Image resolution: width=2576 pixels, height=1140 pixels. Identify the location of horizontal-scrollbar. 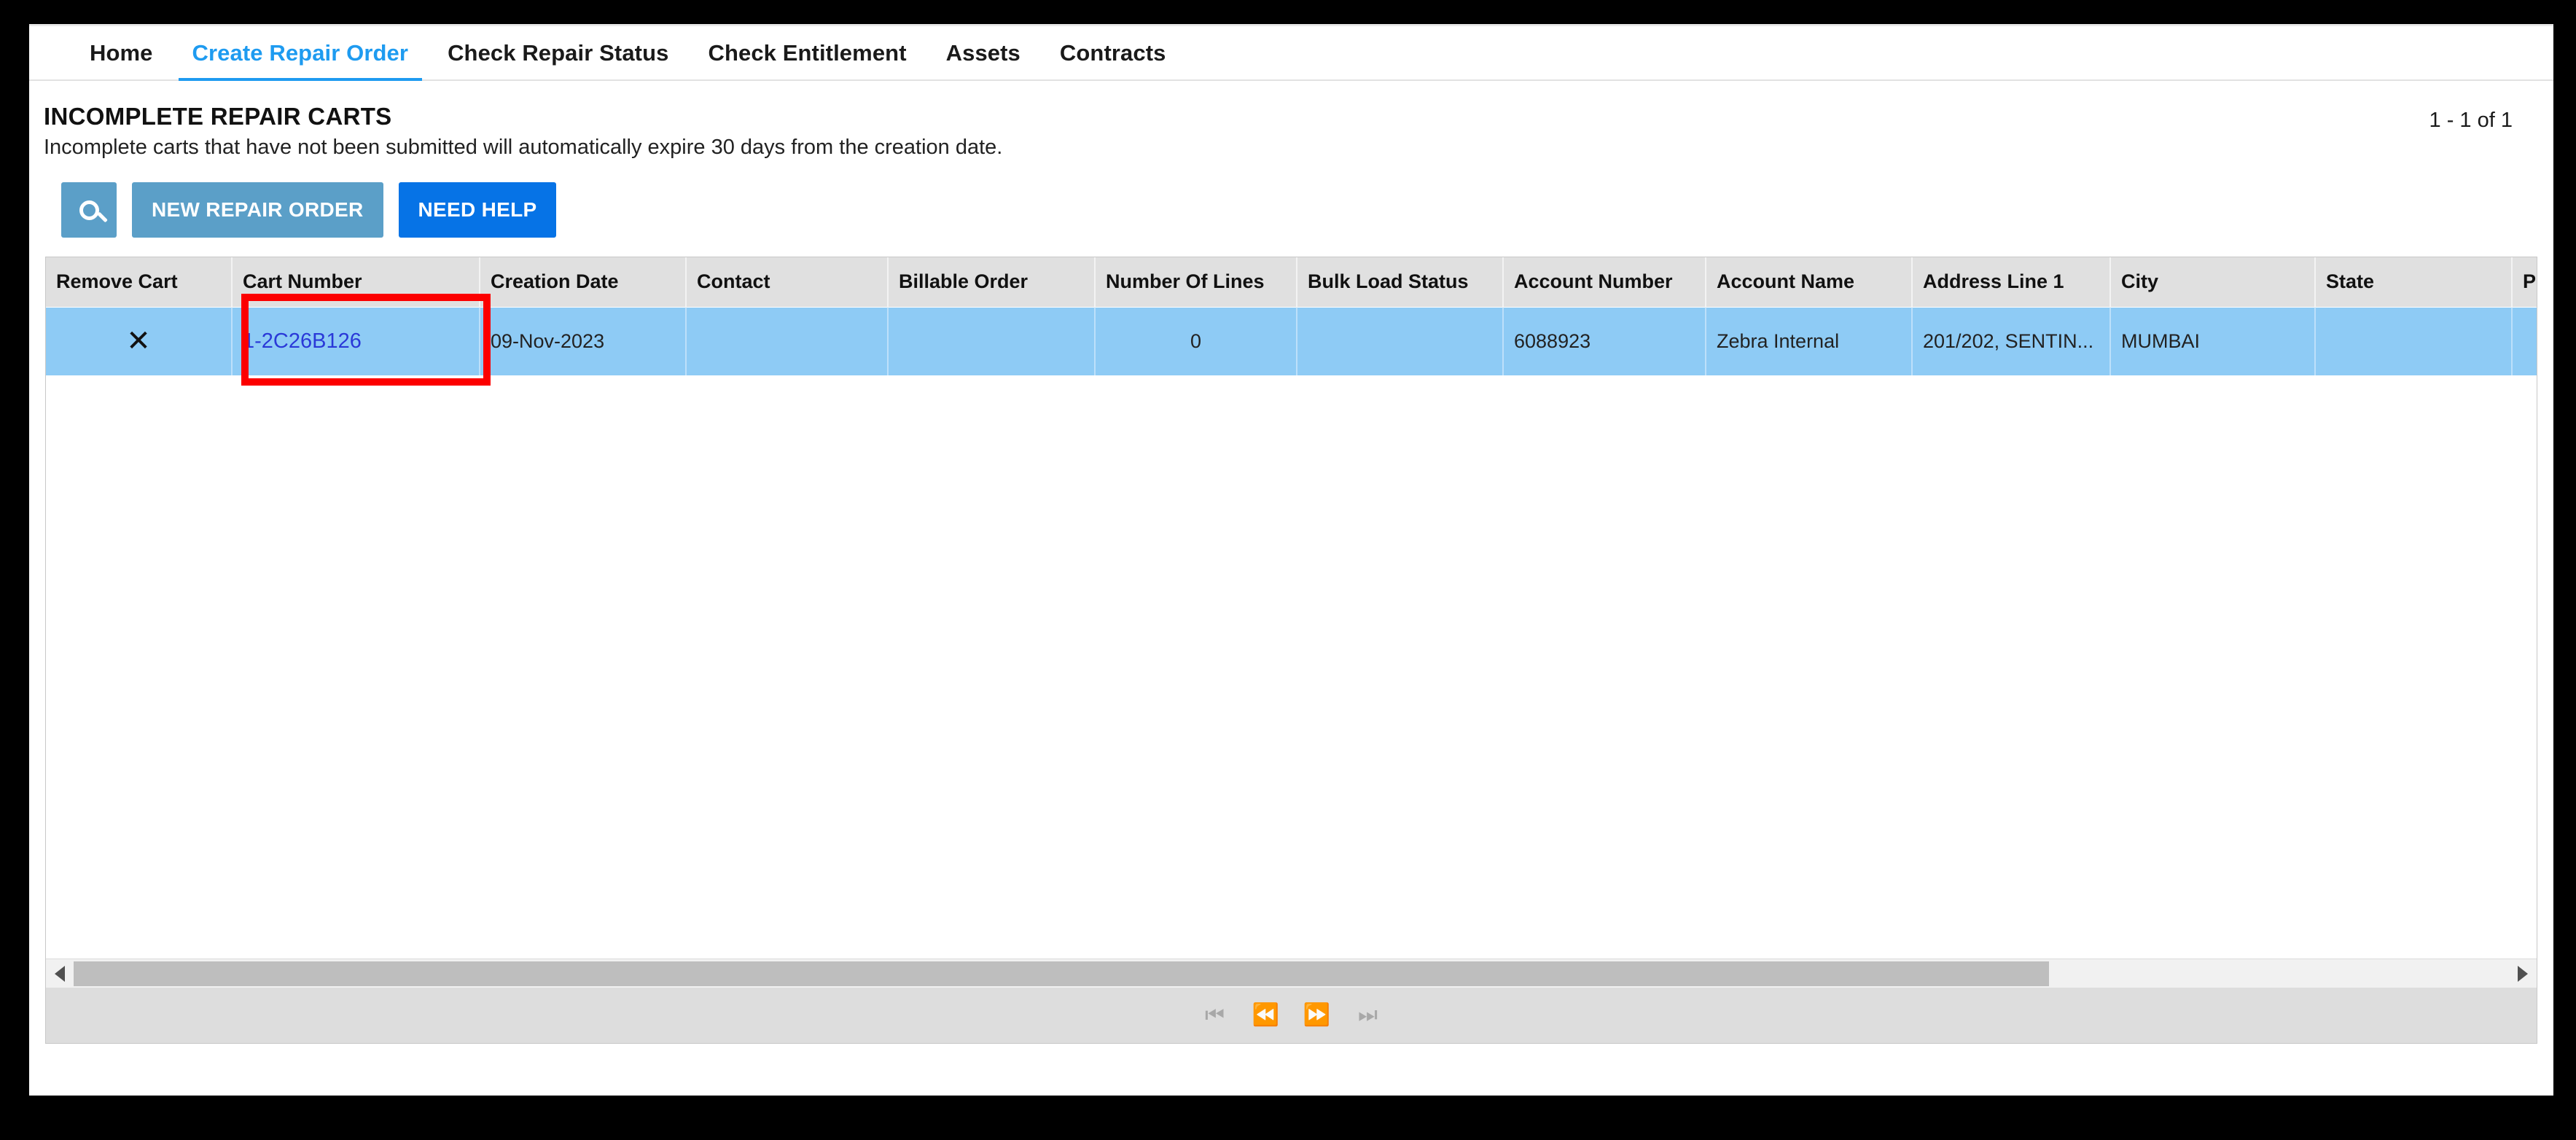
(1291, 973).